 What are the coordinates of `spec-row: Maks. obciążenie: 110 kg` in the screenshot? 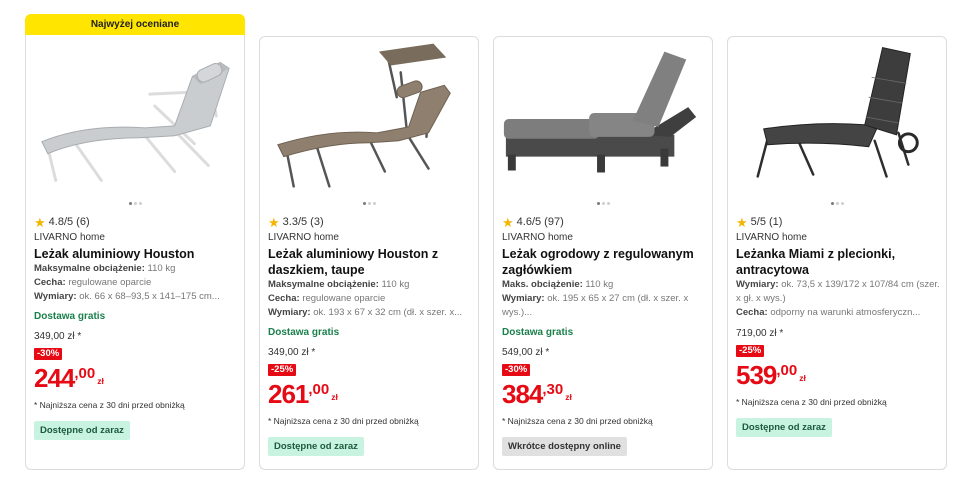 It's located at (558, 284).